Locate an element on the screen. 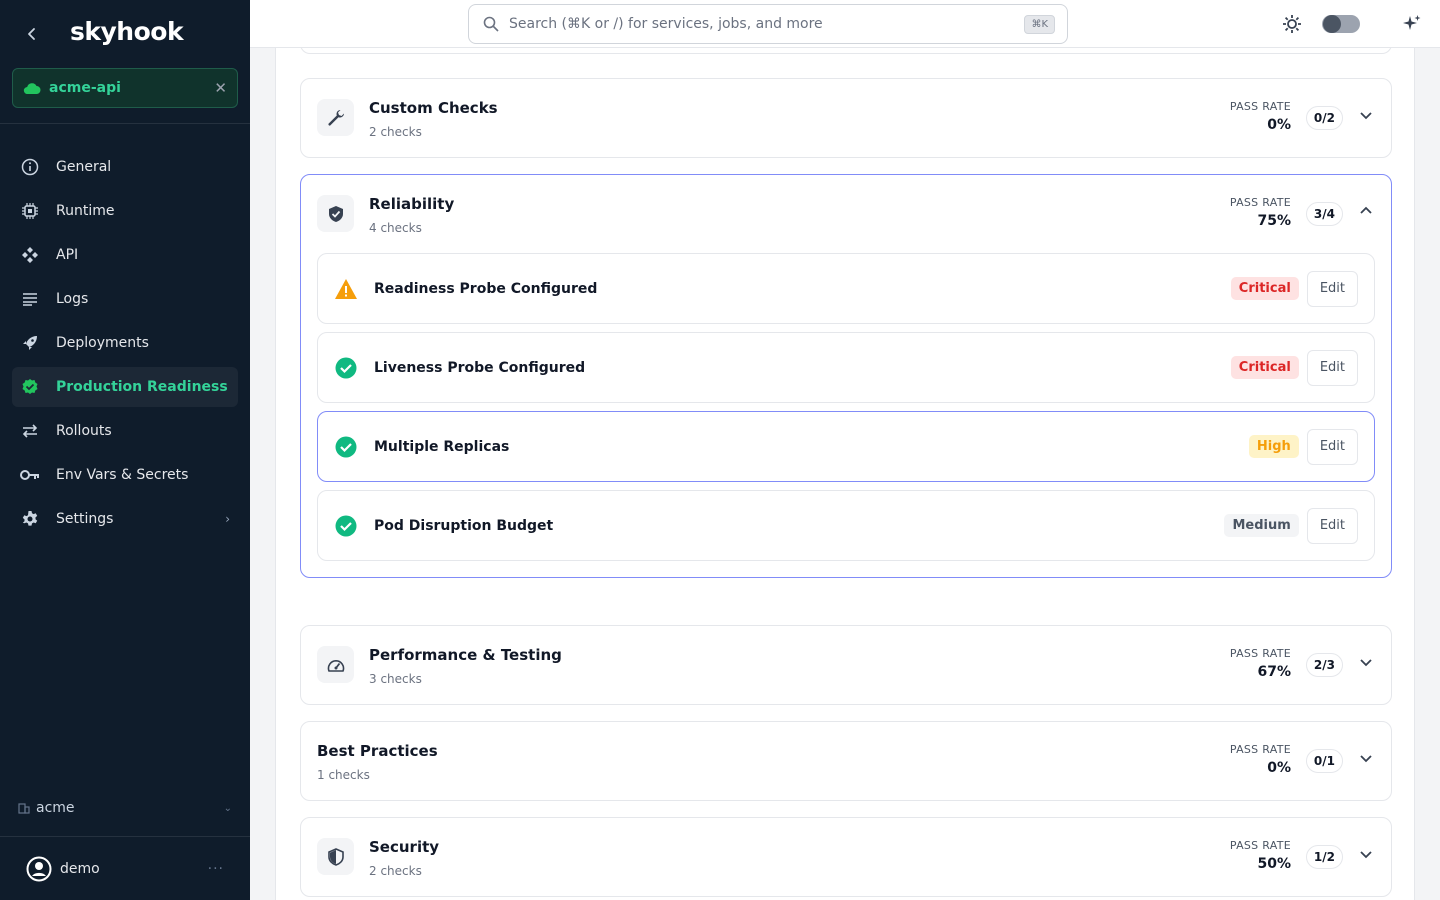  category-custom-checks: Custom Checks 2 checks PASS RATE 0% 0/2 is located at coordinates (846, 118).